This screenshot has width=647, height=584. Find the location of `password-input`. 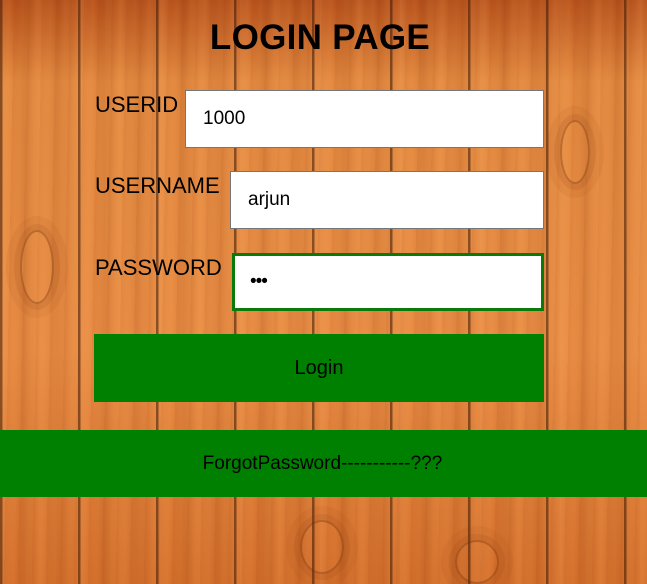

password-input is located at coordinates (388, 282).